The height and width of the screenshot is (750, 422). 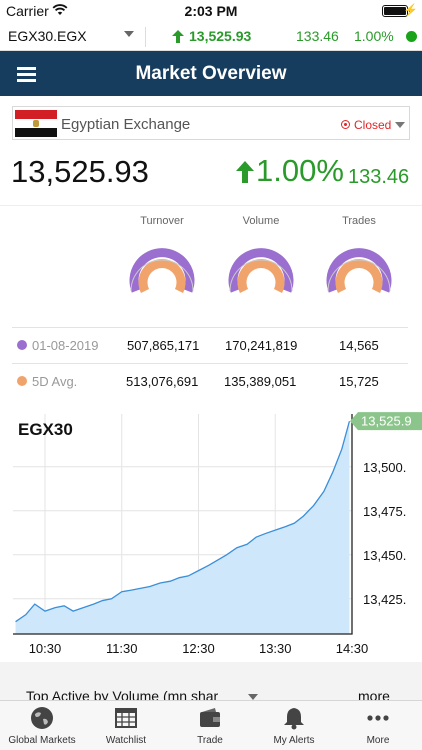 What do you see at coordinates (210, 717) in the screenshot?
I see `wallet-icon` at bounding box center [210, 717].